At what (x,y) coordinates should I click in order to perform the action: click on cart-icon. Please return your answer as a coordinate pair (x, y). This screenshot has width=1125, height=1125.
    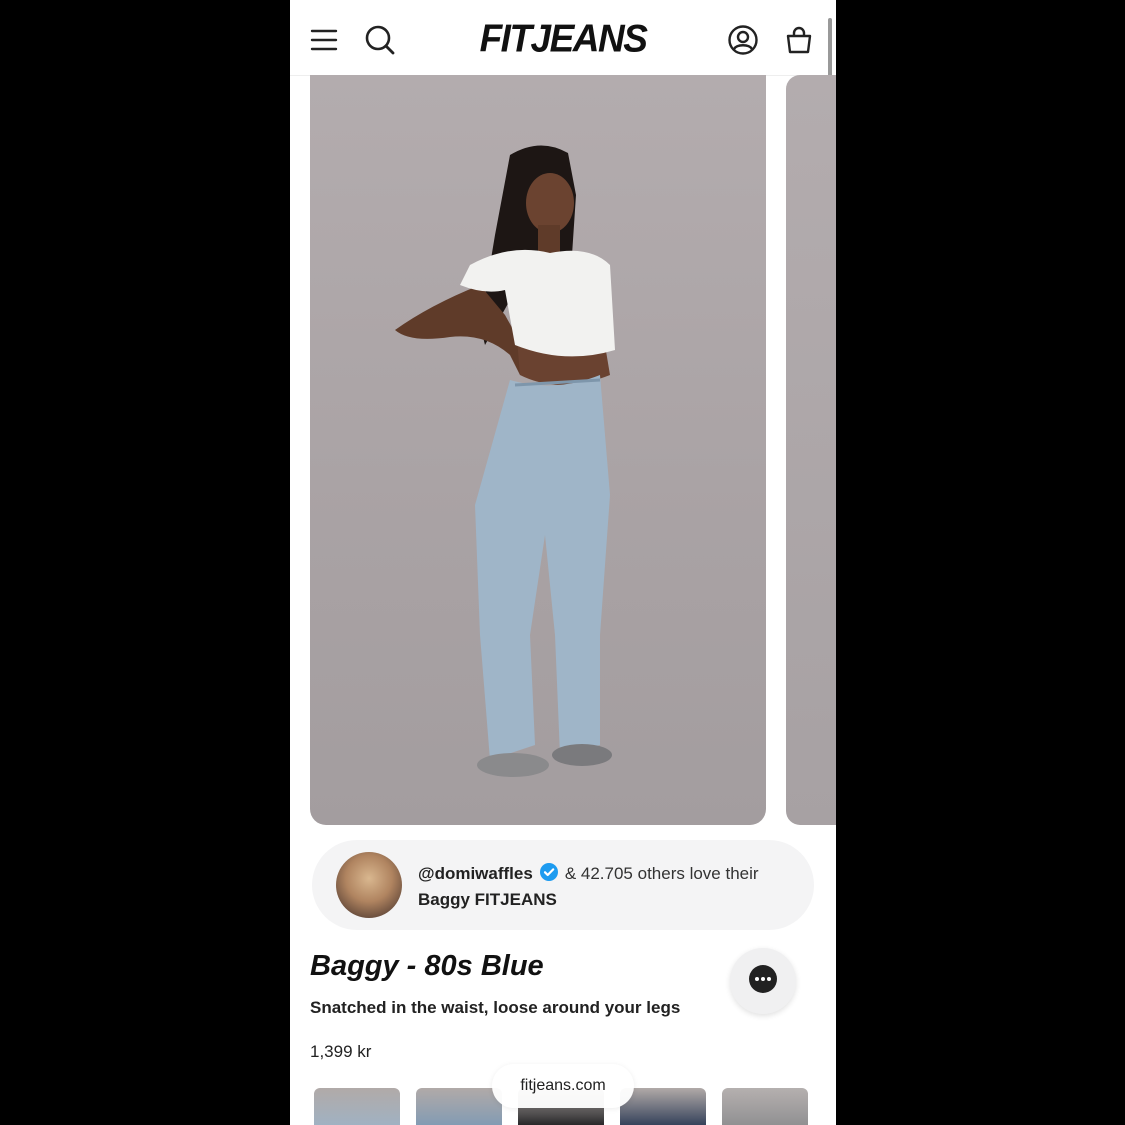
    Looking at the image, I should click on (799, 40).